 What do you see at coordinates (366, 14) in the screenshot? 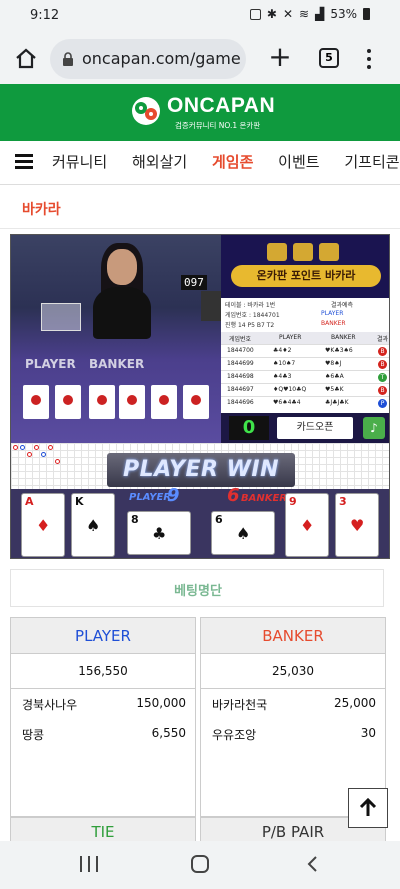
I see `battery-icon` at bounding box center [366, 14].